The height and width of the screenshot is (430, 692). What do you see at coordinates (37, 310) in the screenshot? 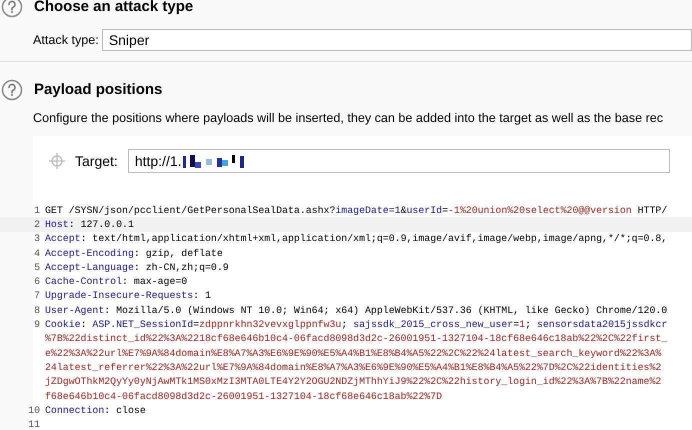
I see `line-number: 8` at bounding box center [37, 310].